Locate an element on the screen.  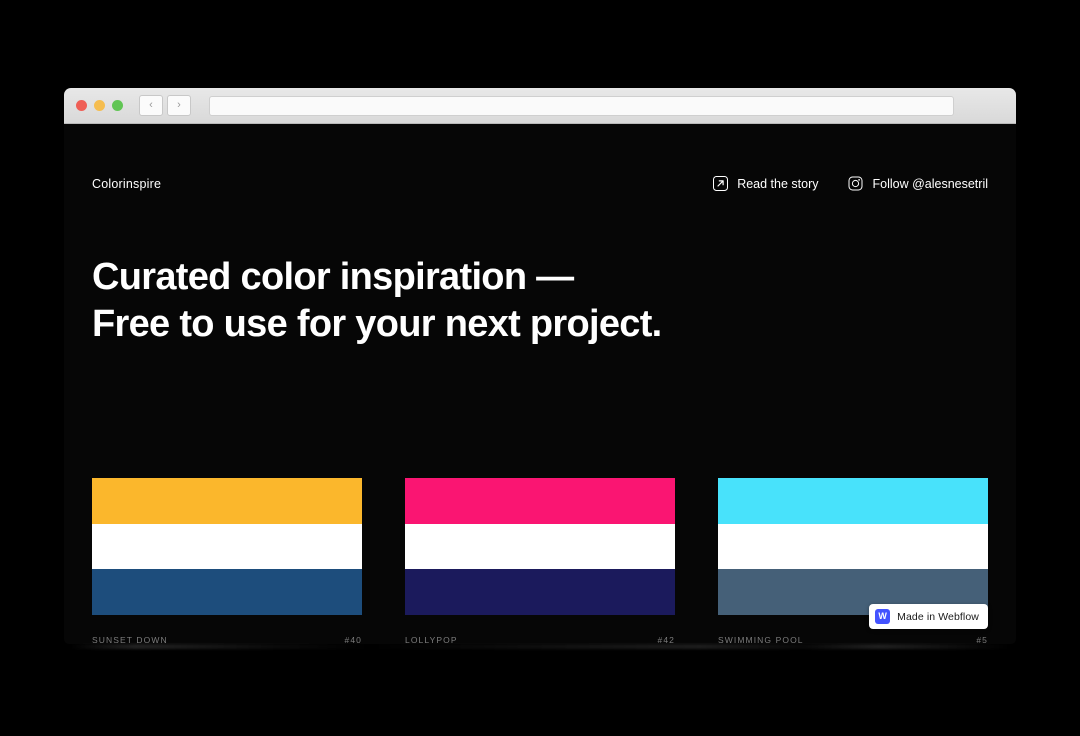
follow-instagram-link: Follow @alesnesetril is located at coordinates (918, 183).